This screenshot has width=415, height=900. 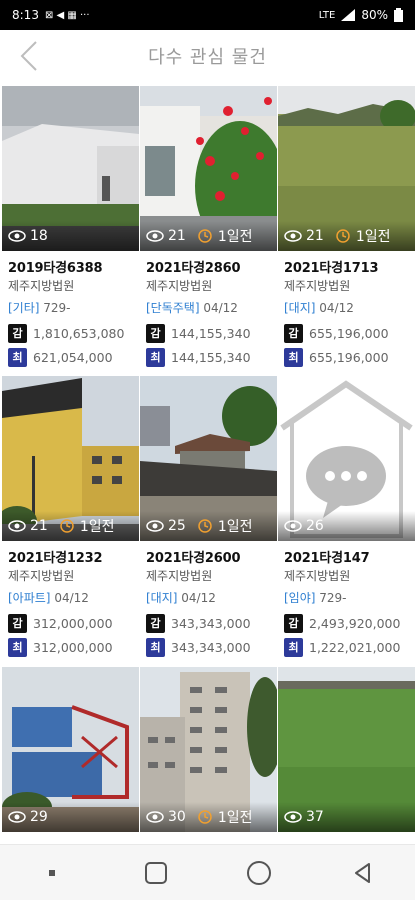 I want to click on system-nav-bar, so click(x=207, y=872).